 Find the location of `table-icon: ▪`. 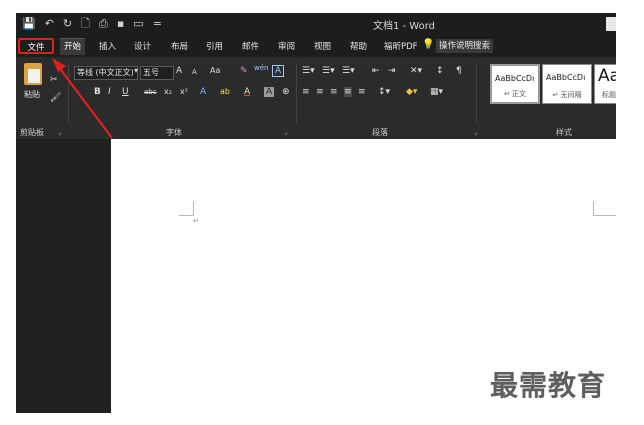

table-icon: ▪ is located at coordinates (120, 24).